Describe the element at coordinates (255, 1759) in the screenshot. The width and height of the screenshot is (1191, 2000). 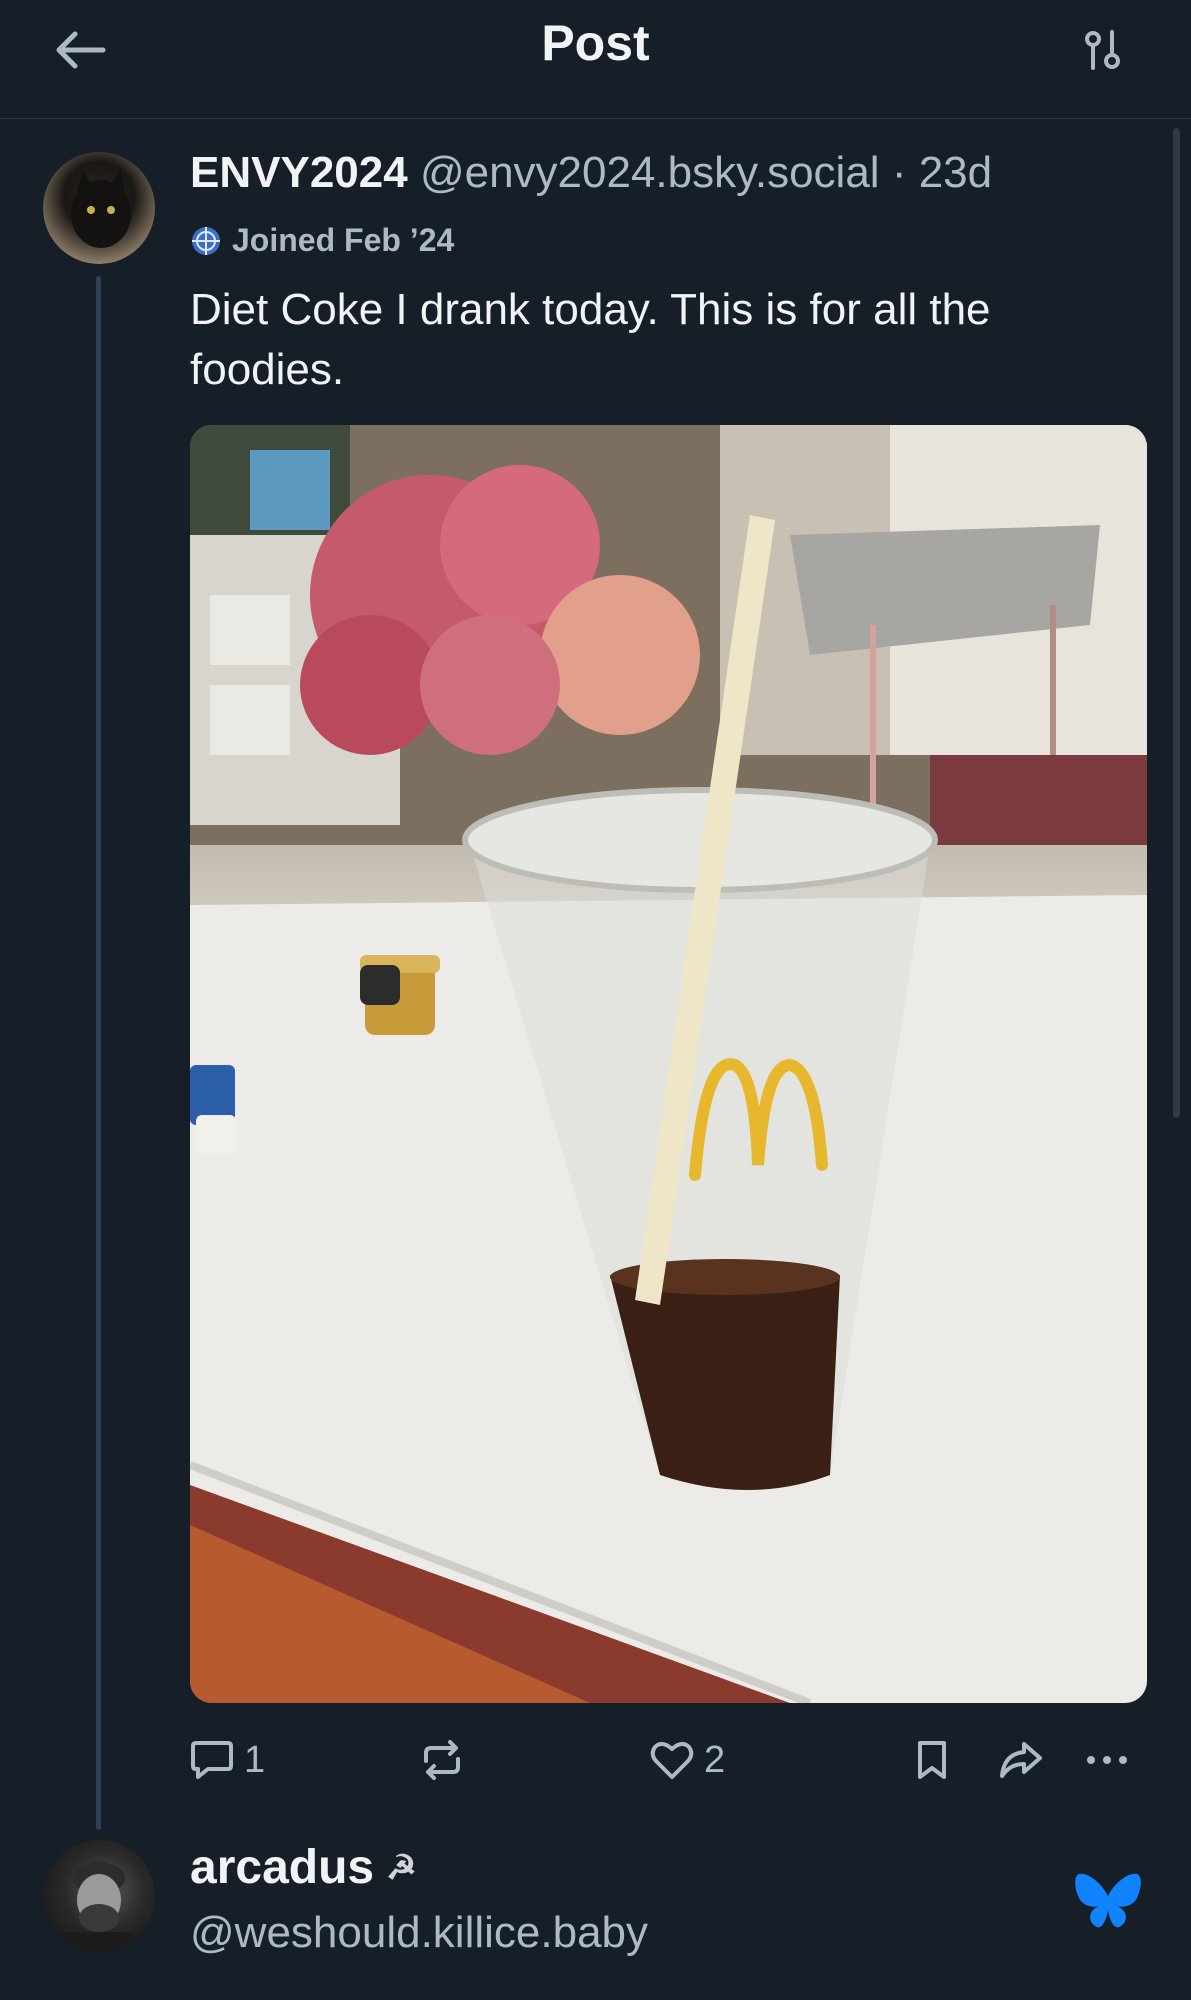
I see `reply-count: 1` at that location.